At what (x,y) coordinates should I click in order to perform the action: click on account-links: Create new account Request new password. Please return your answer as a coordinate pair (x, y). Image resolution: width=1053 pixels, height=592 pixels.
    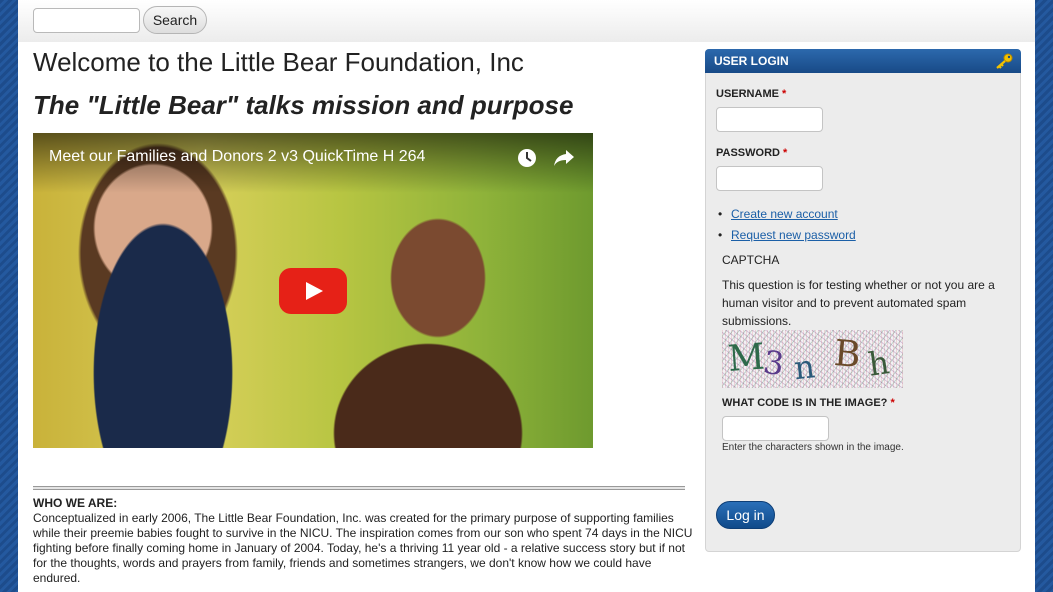
    Looking at the image, I should click on (787, 225).